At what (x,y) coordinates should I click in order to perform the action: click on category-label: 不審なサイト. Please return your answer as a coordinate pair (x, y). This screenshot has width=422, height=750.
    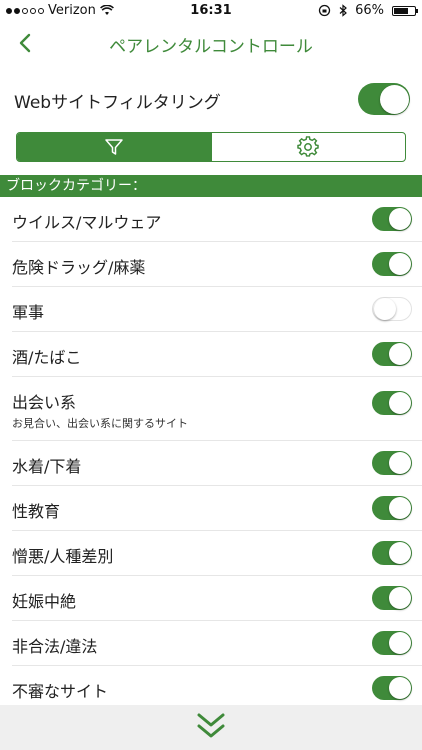
    Looking at the image, I should click on (60, 691).